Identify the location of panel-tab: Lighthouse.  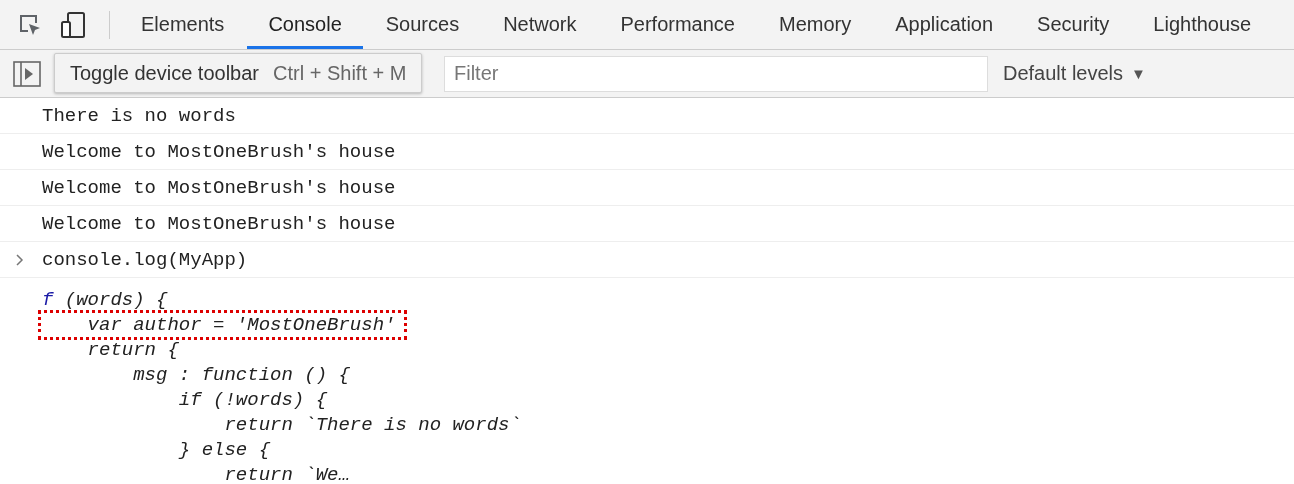
(1202, 24).